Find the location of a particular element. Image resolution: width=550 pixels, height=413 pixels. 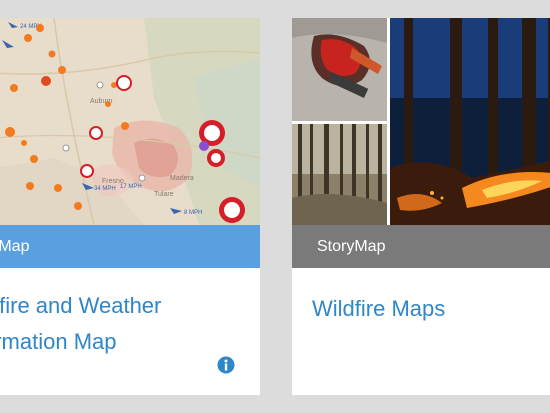

svg-text: 8 MPH is located at coordinates (193, 213).